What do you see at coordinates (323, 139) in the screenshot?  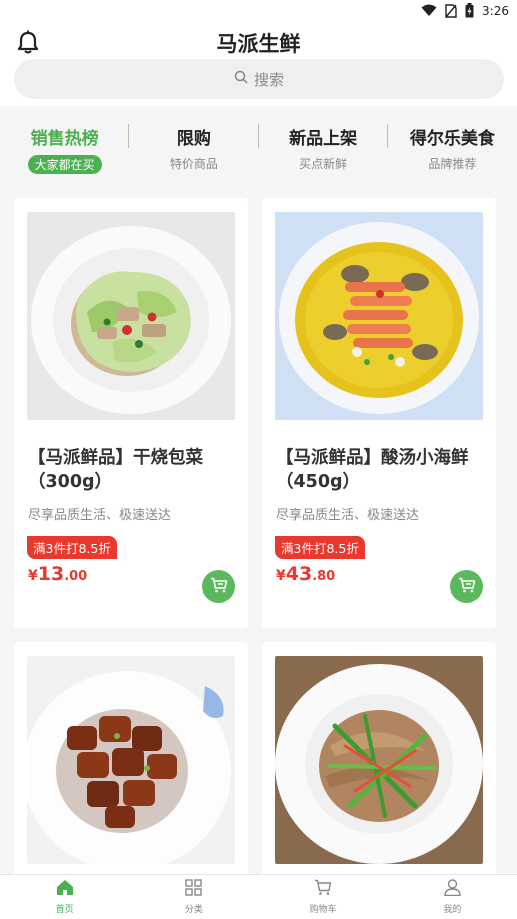 I see `tab-title: 新品上架` at bounding box center [323, 139].